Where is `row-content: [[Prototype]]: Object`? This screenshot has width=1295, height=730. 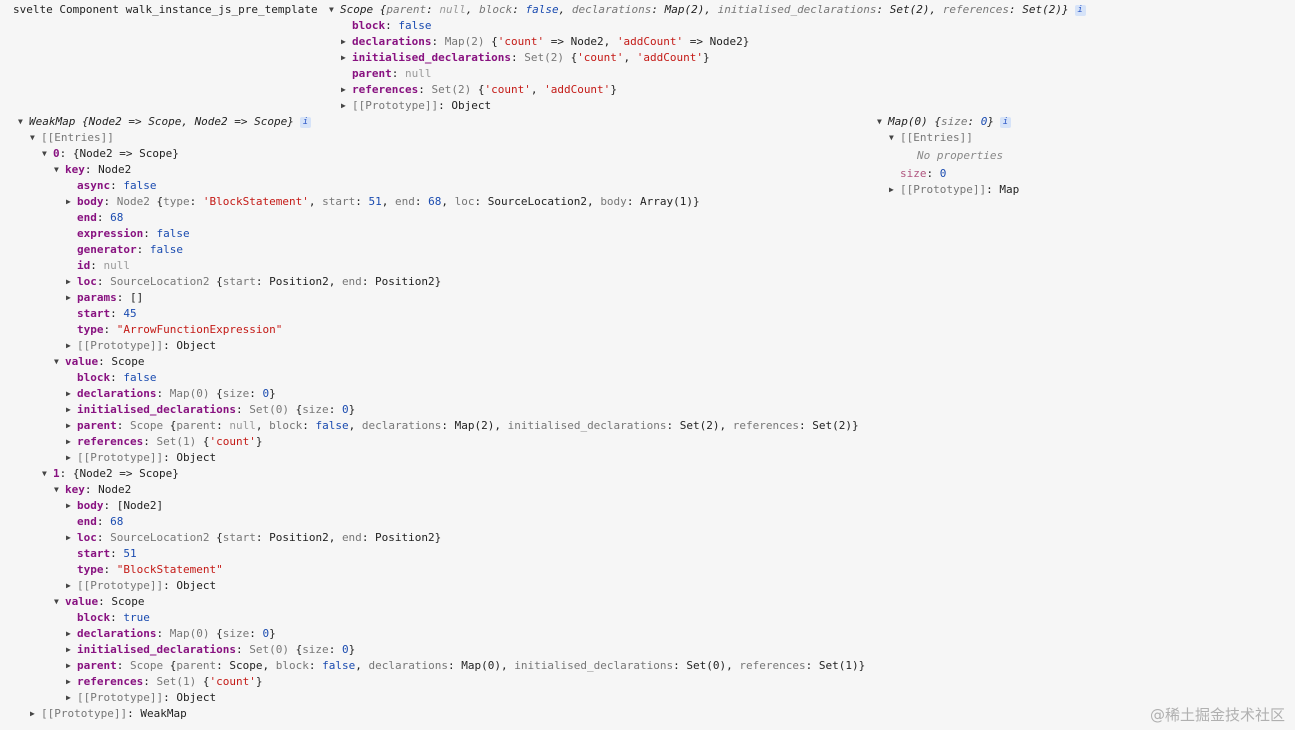 row-content: [[Prototype]]: Object is located at coordinates (421, 105).